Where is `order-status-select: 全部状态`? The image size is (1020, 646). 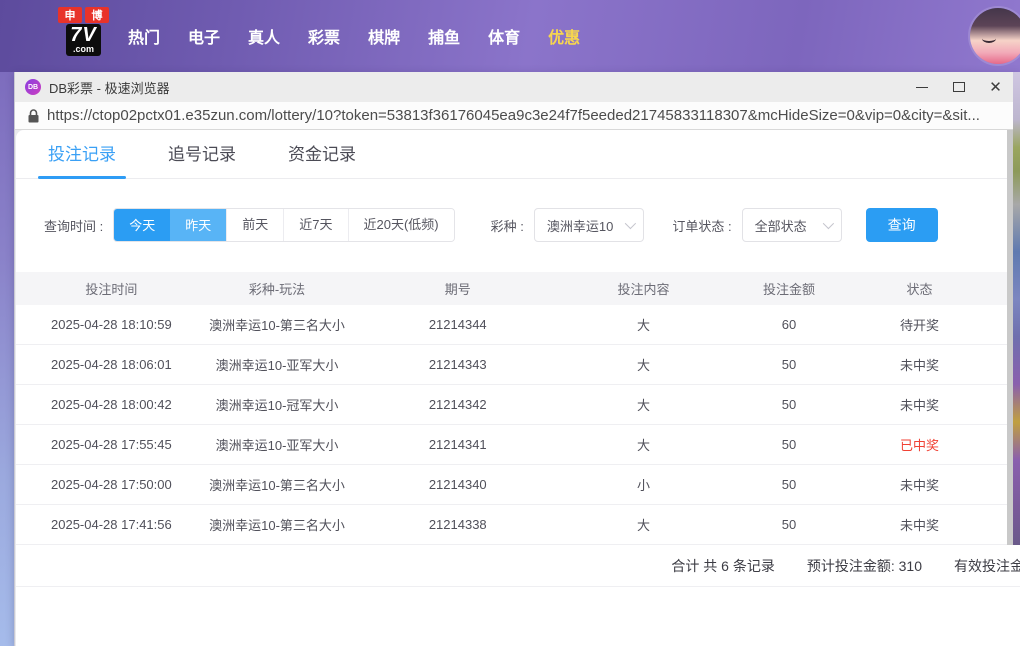 order-status-select: 全部状态 is located at coordinates (791, 225).